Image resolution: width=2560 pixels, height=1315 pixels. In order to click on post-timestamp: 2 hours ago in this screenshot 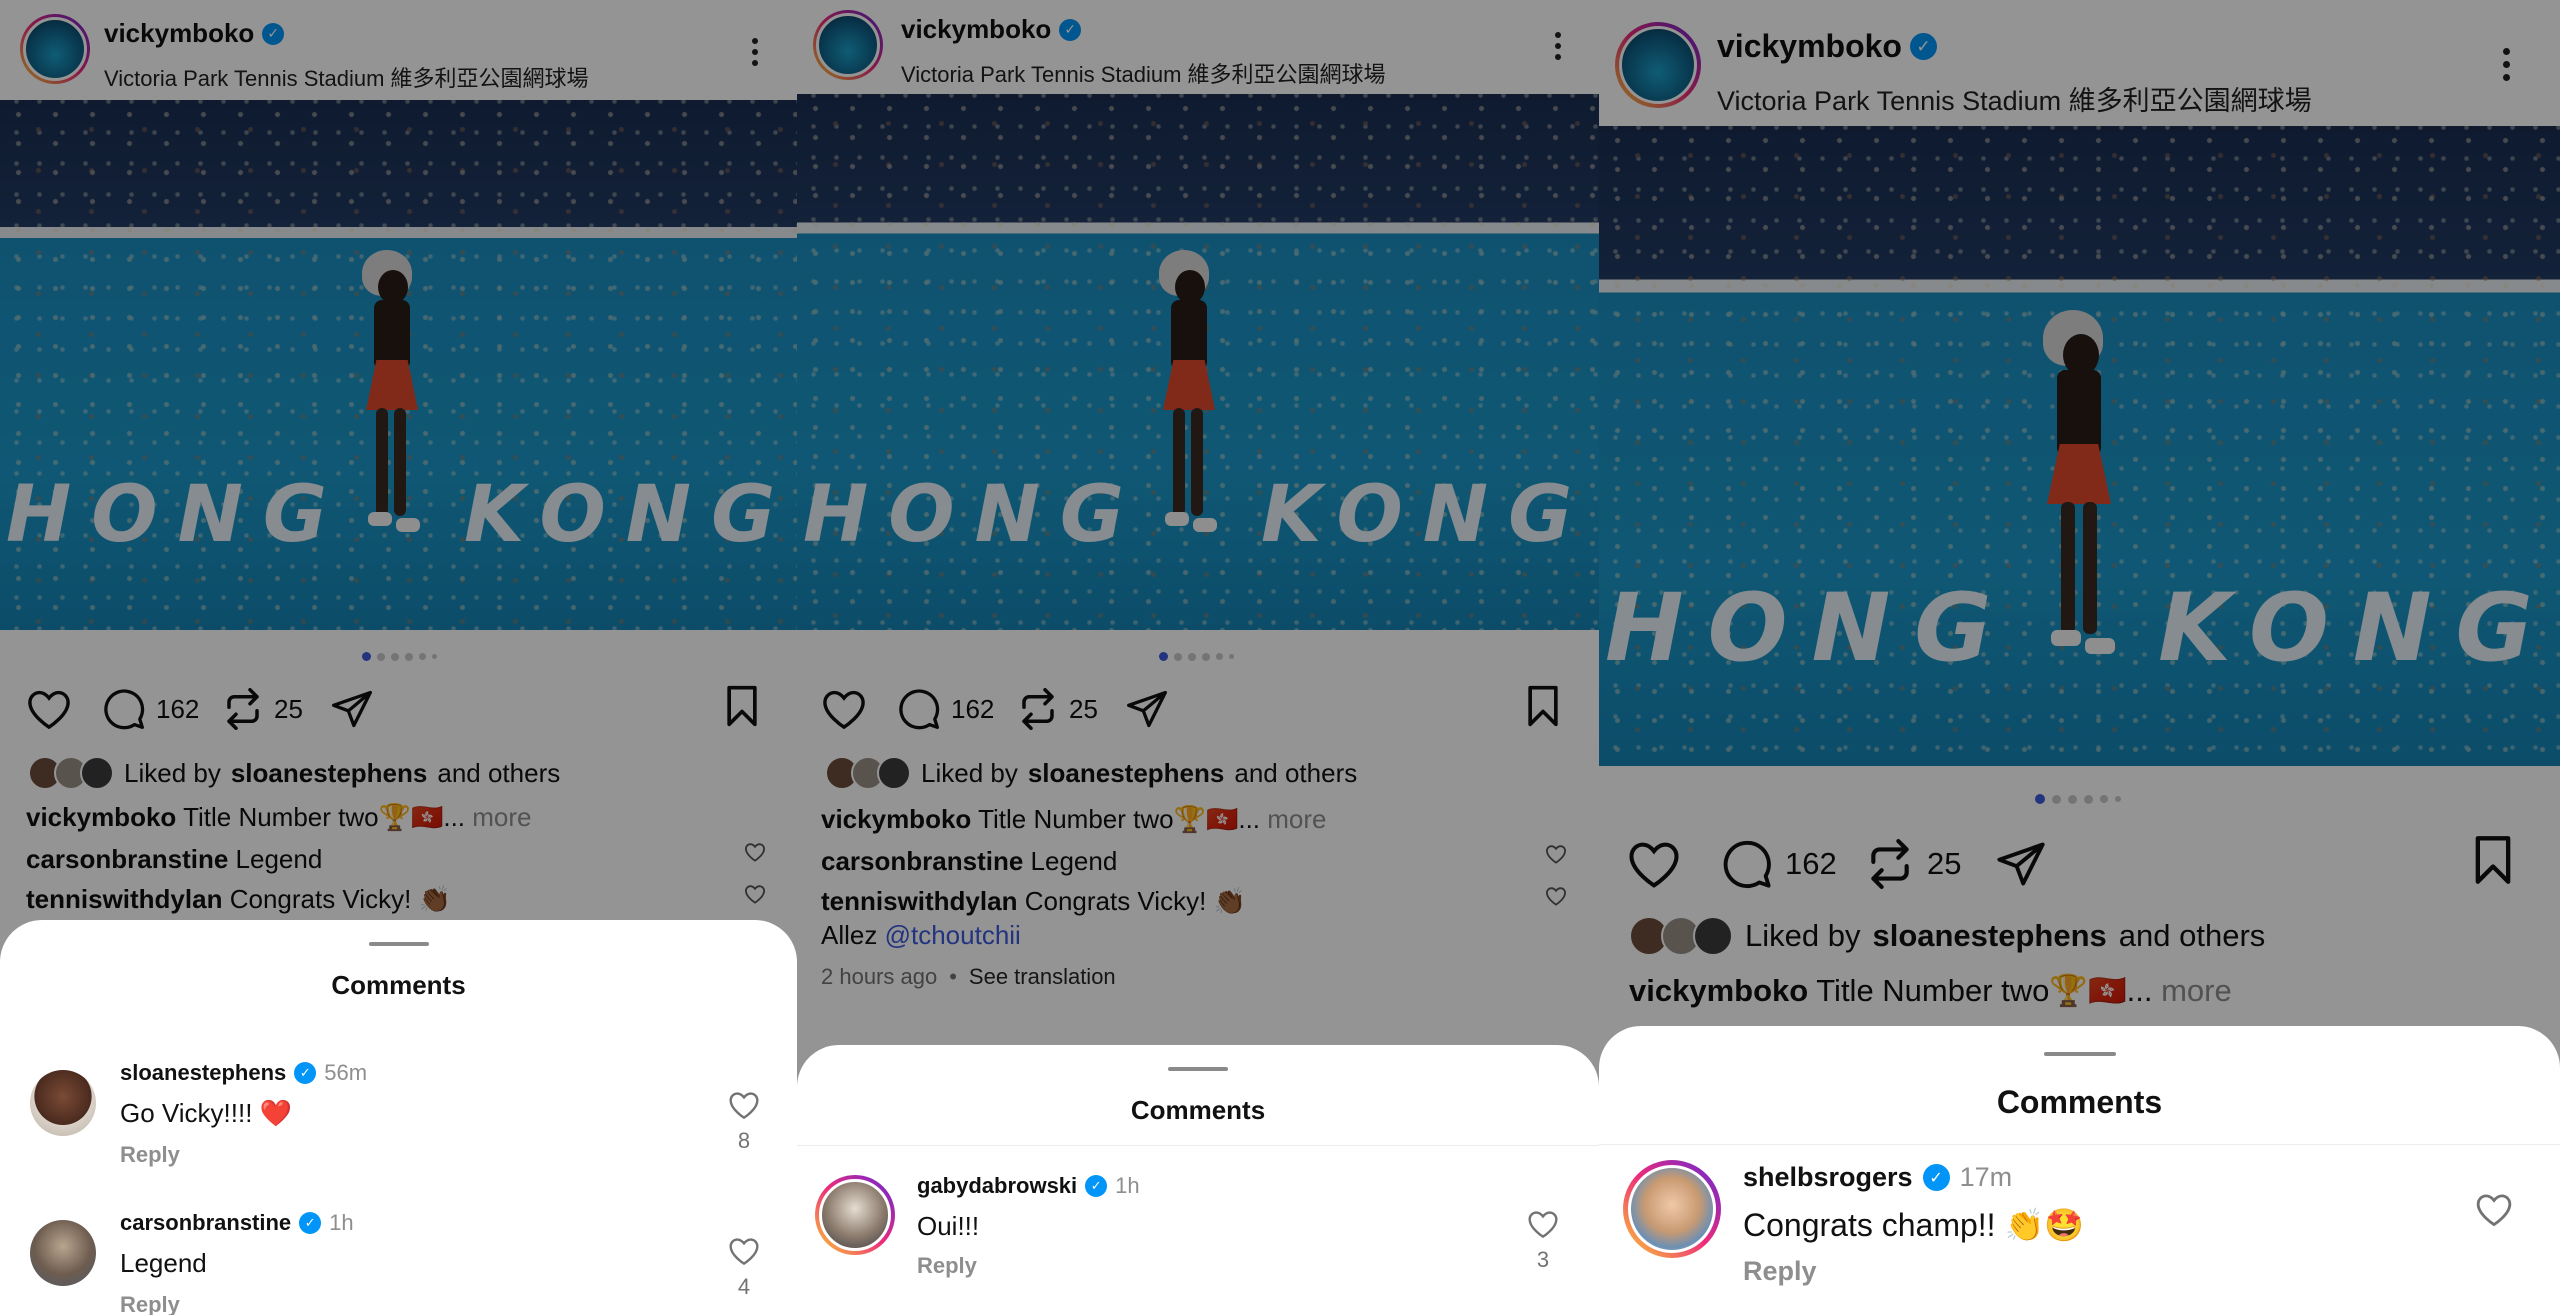, I will do `click(879, 976)`.